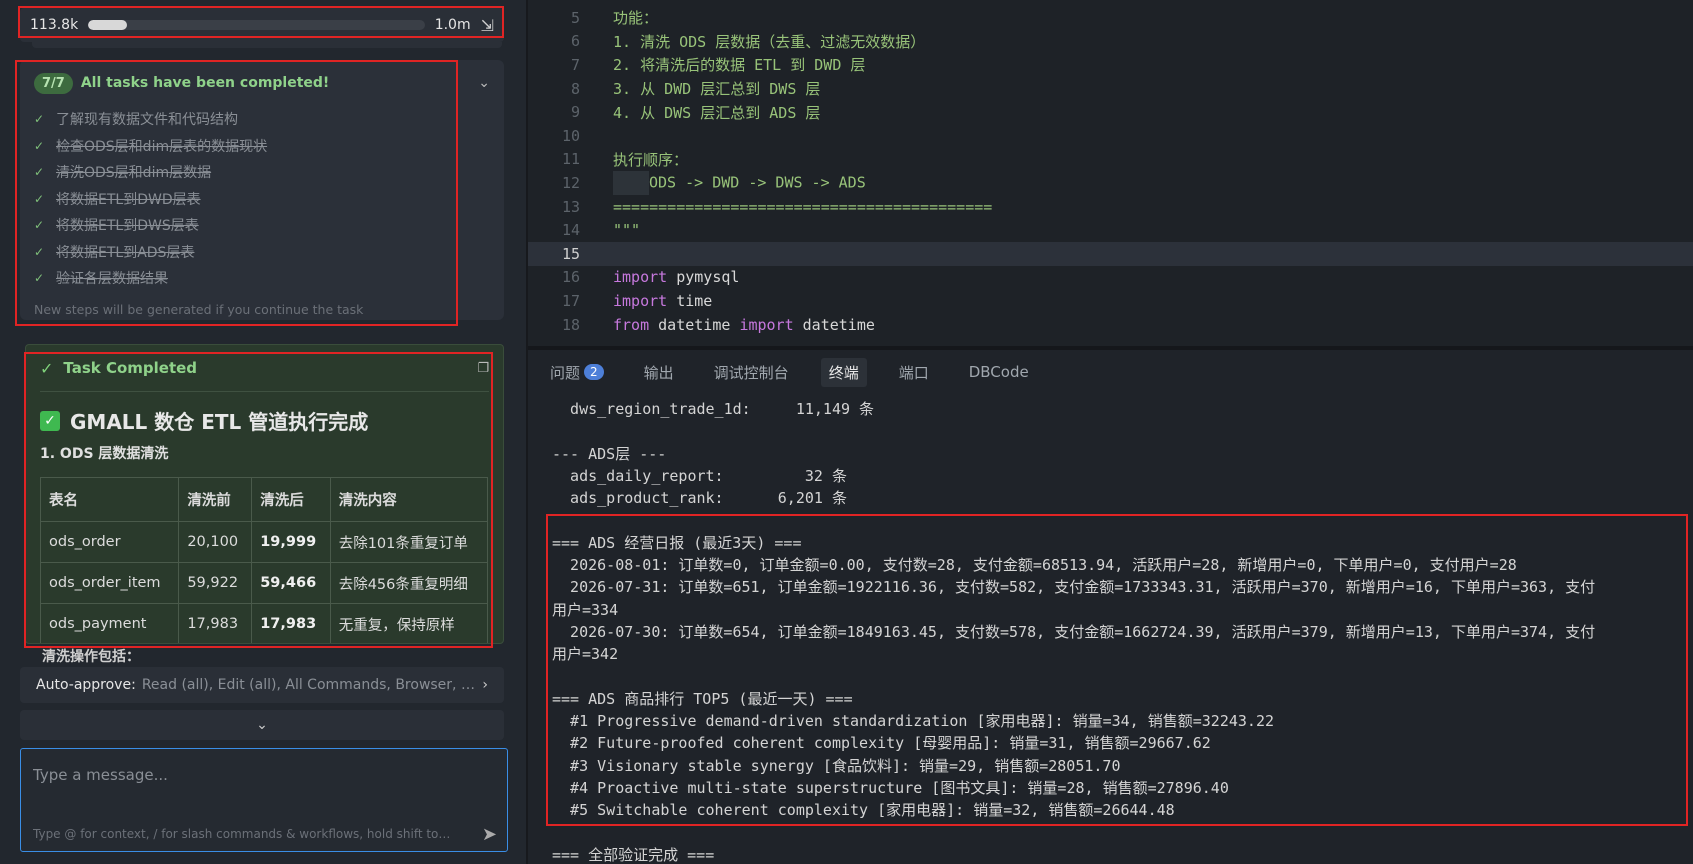 This screenshot has height=864, width=1693. I want to click on terminal-line: === 全部验证完成 ===, so click(633, 854).